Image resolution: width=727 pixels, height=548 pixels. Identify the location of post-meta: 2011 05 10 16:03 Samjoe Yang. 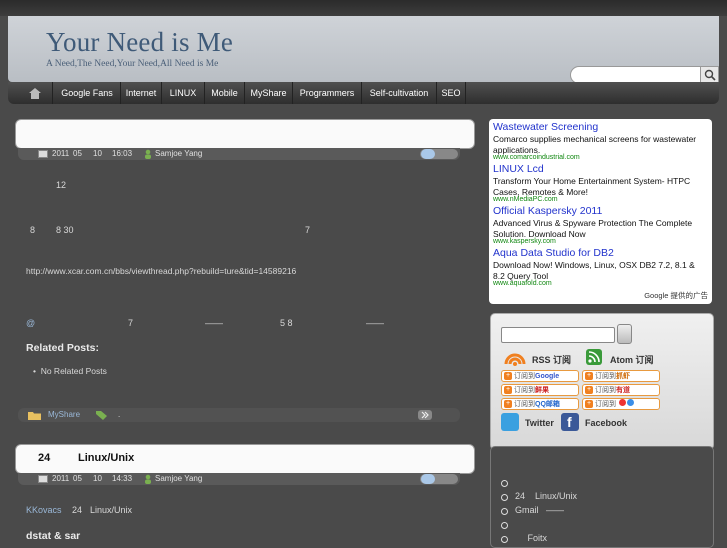
(239, 154).